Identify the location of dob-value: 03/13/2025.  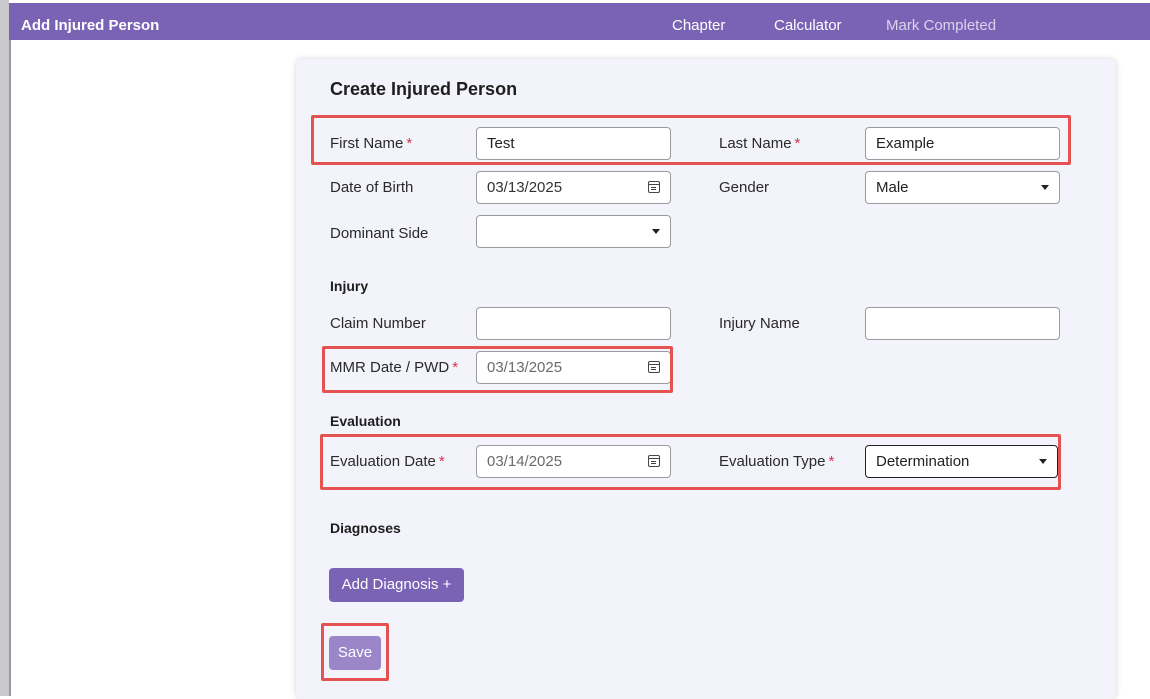
(525, 187).